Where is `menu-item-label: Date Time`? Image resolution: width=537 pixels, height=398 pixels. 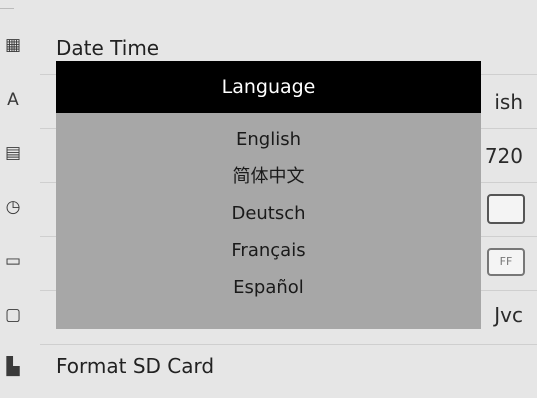
menu-item-label: Date Time is located at coordinates (108, 48).